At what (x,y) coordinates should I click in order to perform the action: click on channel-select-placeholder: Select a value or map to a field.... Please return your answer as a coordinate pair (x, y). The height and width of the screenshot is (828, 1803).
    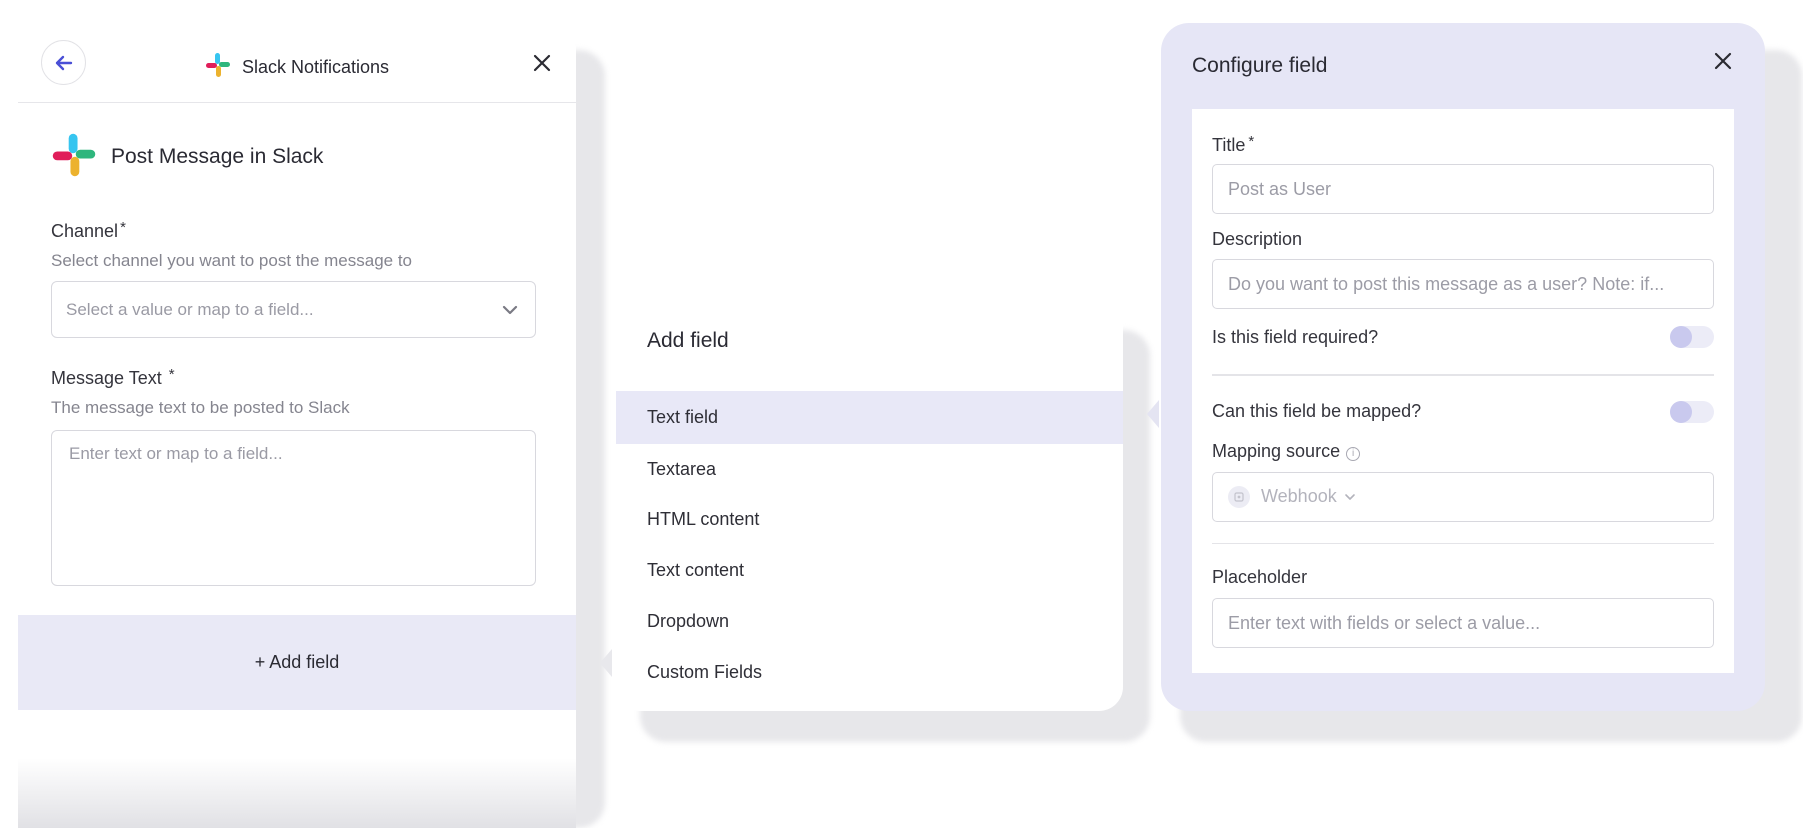
    Looking at the image, I should click on (190, 309).